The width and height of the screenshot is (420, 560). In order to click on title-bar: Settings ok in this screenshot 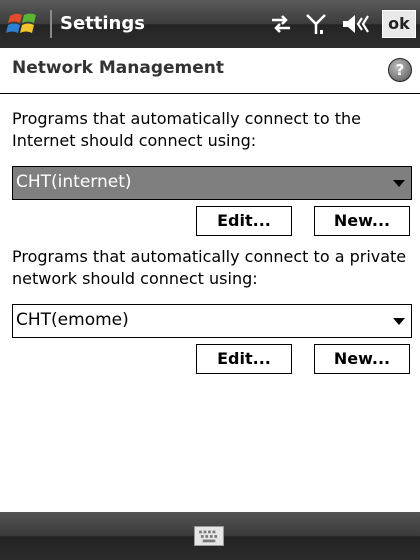, I will do `click(210, 24)`.